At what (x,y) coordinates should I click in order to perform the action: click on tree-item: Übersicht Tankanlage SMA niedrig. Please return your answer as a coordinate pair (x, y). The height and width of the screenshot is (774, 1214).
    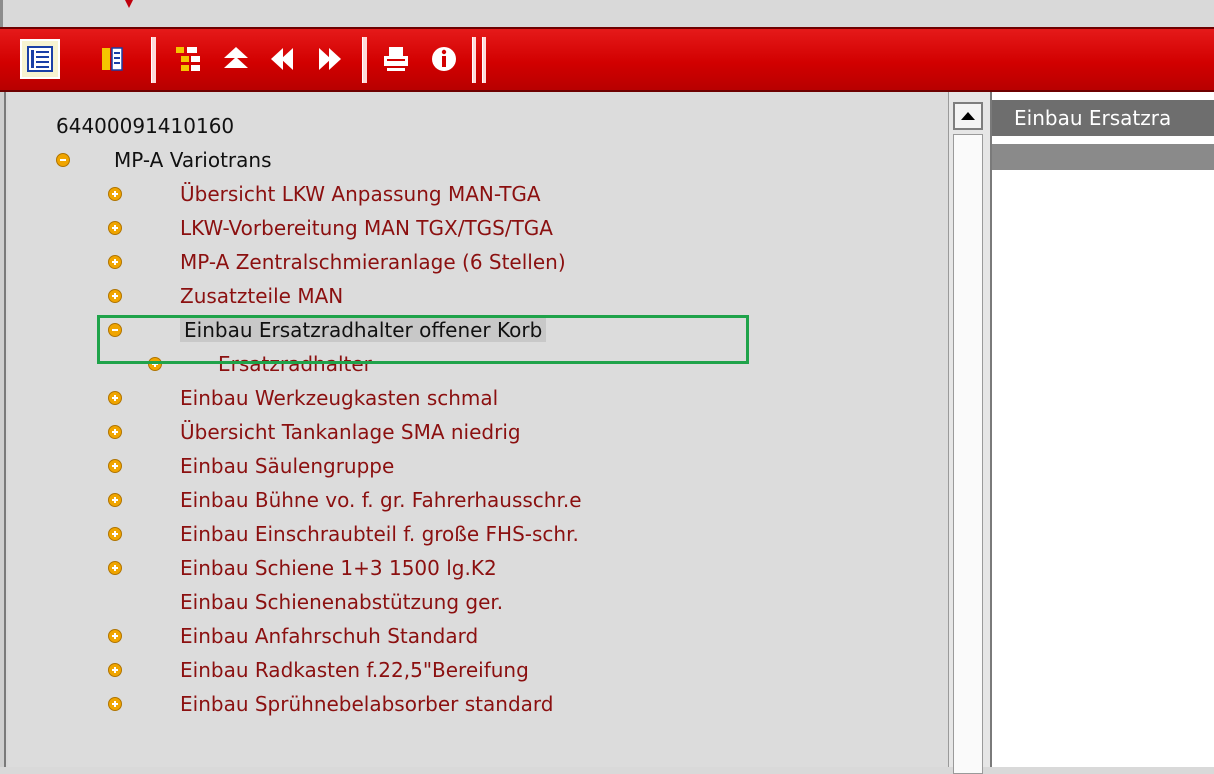
    Looking at the image, I should click on (314, 432).